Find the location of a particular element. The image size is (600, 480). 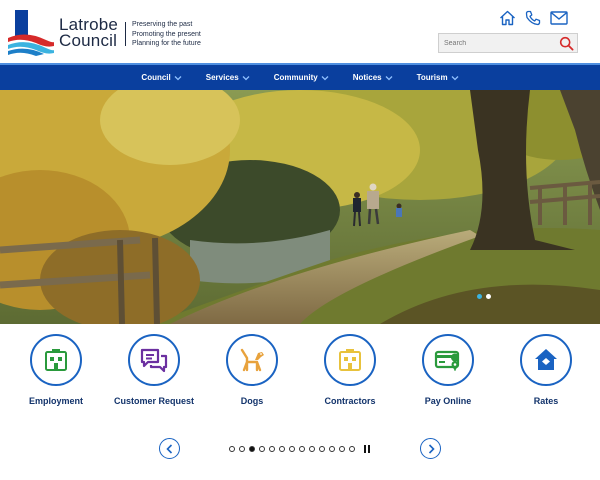

quicklink-customer-request: Customer Request is located at coordinates (154, 370).